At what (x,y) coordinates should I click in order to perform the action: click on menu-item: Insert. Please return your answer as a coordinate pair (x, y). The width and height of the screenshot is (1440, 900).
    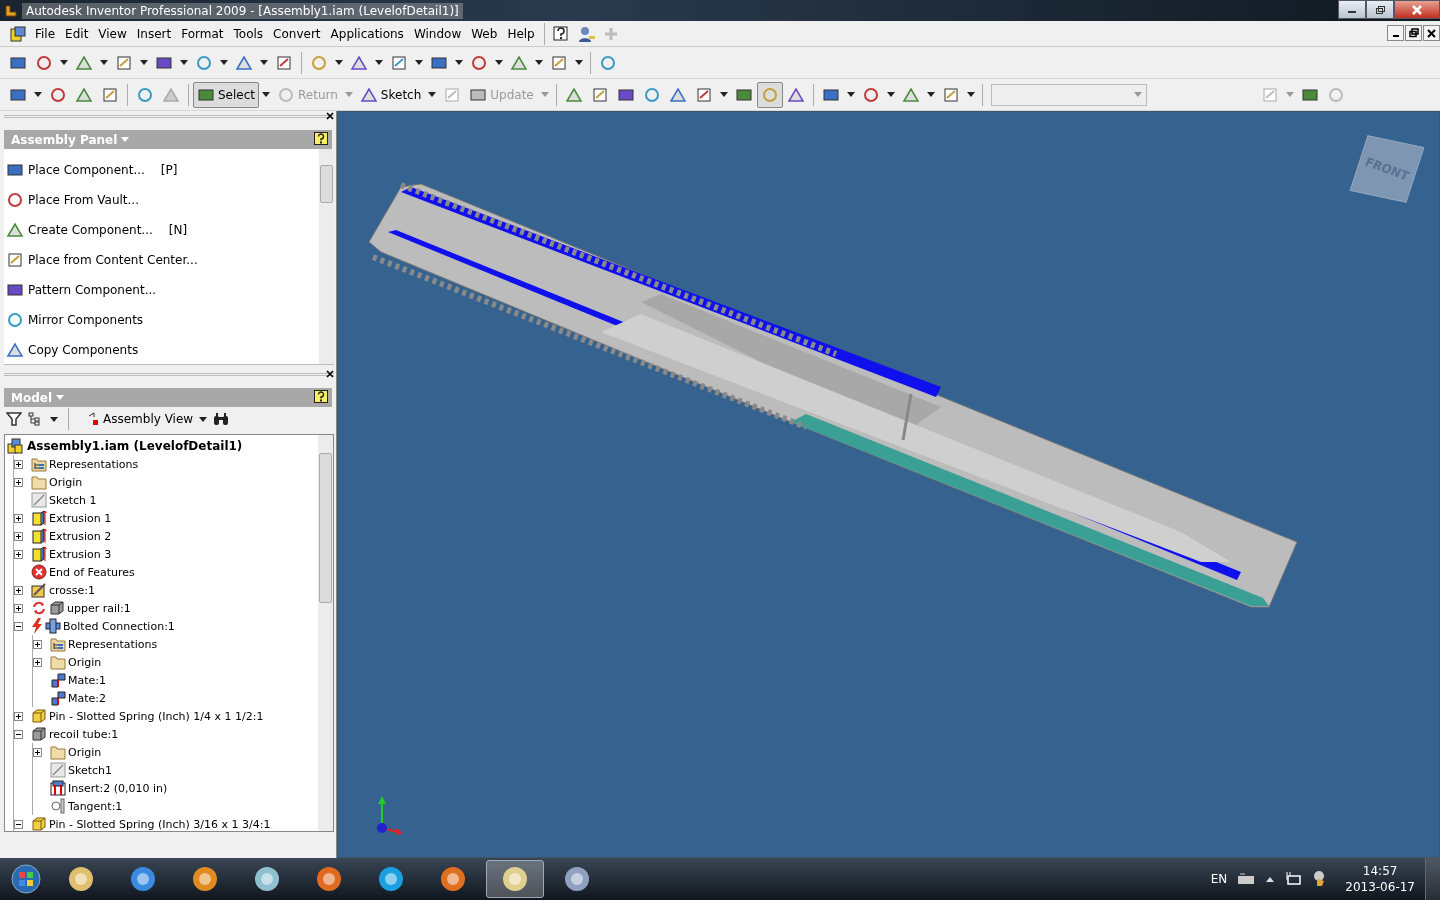
    Looking at the image, I should click on (154, 33).